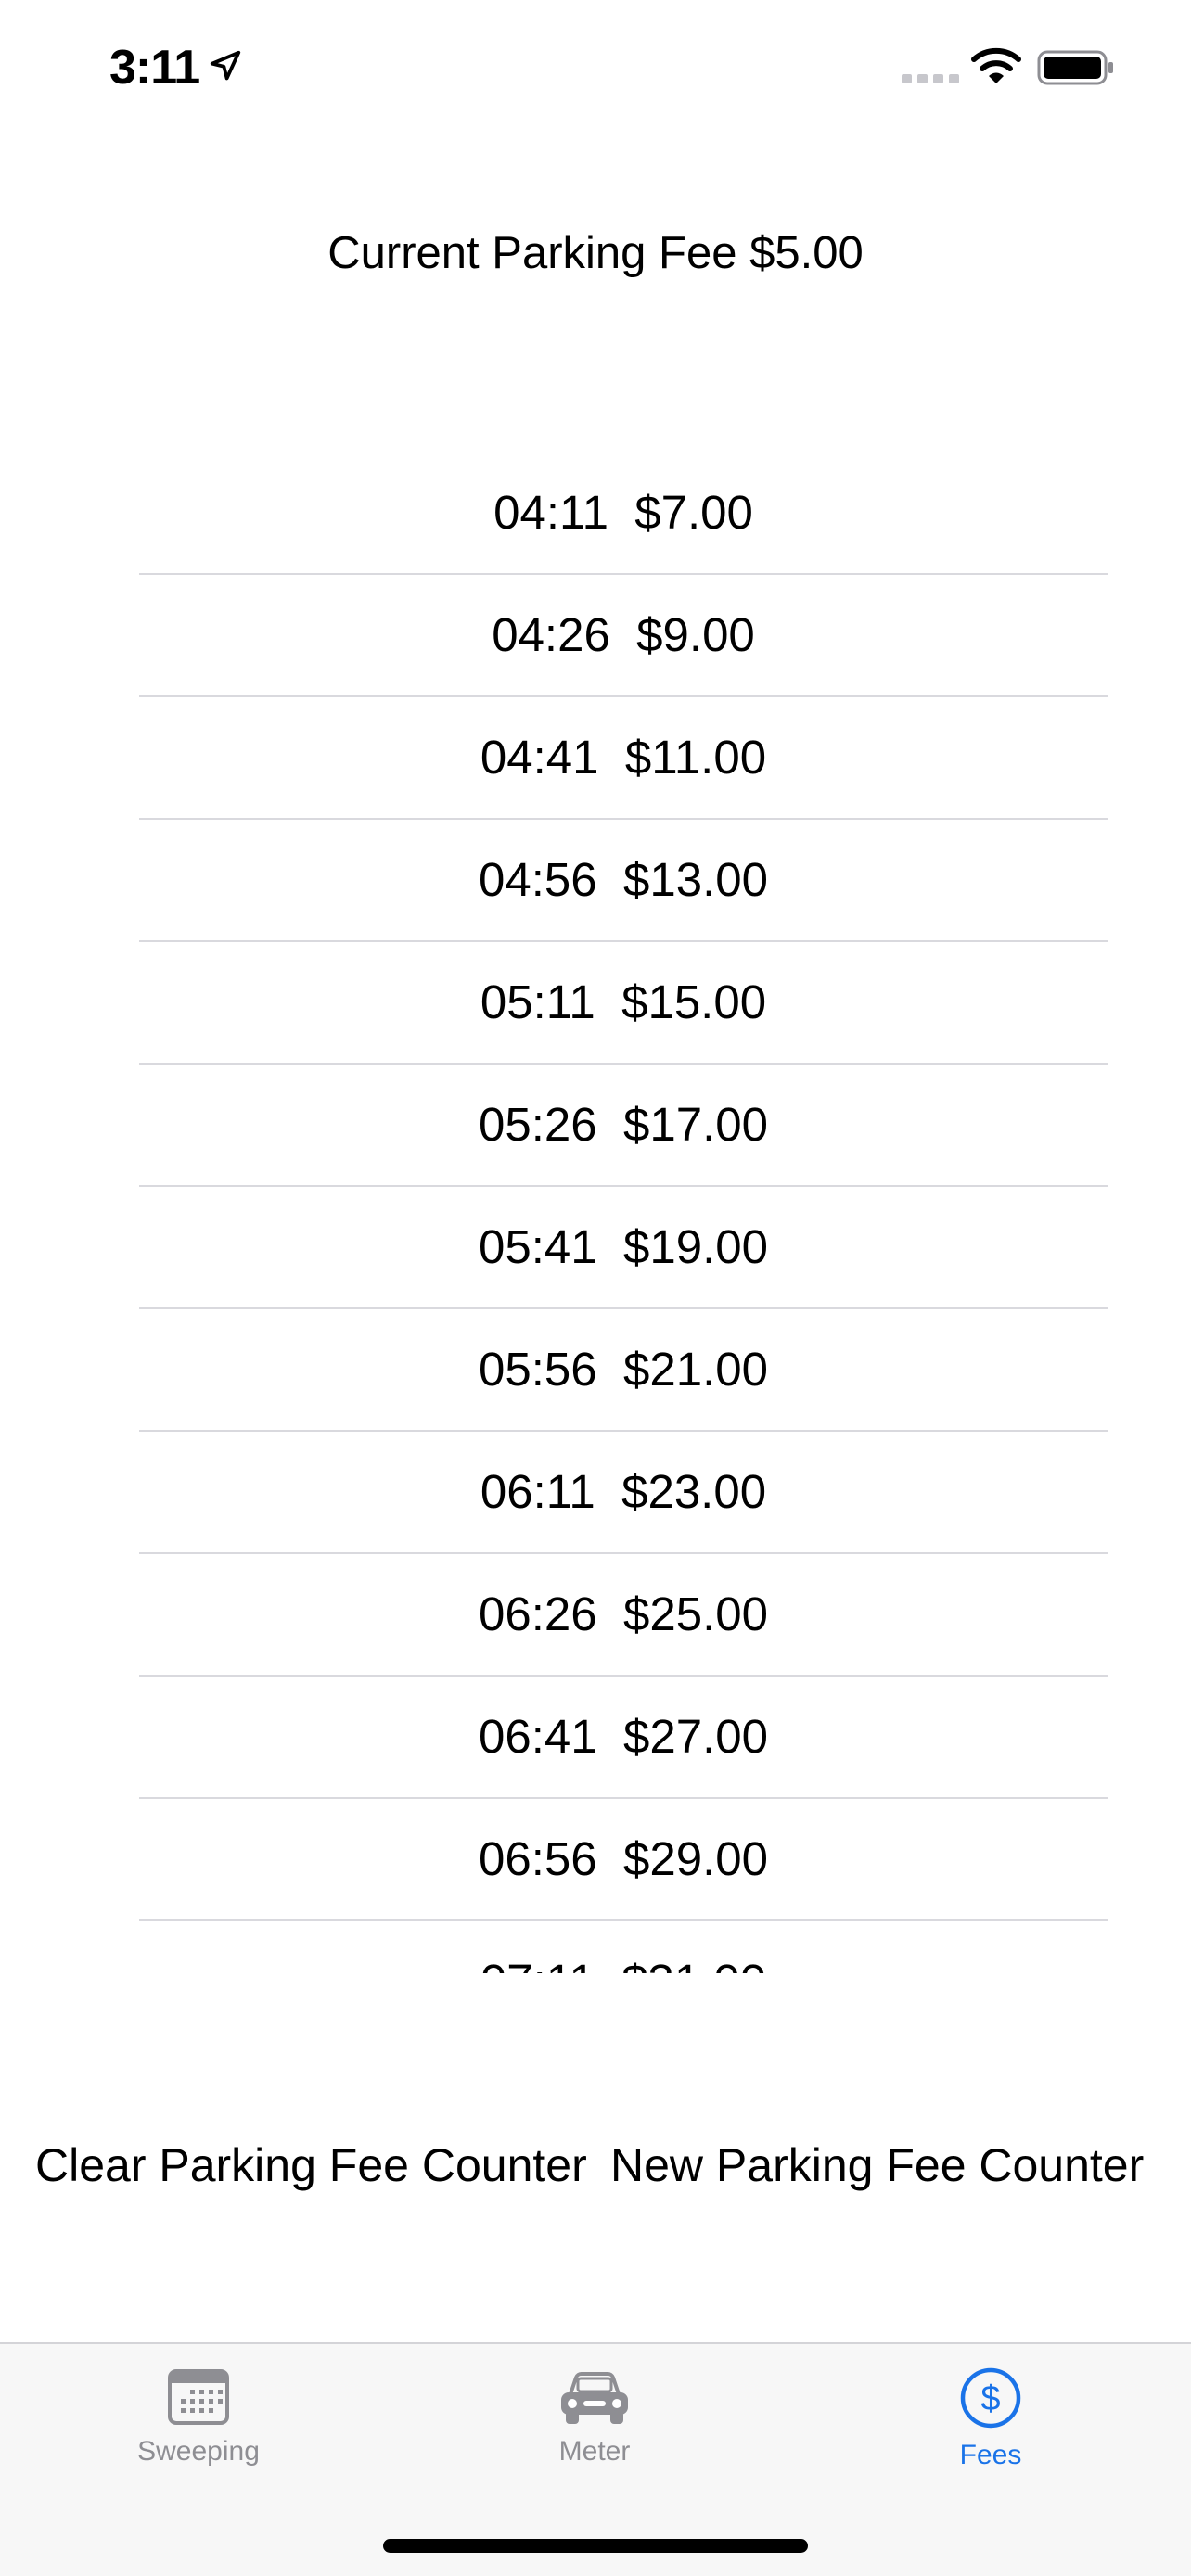 This screenshot has width=1191, height=2576. Describe the element at coordinates (694, 1491) in the screenshot. I see `fee-row-amount: $23.00` at that location.